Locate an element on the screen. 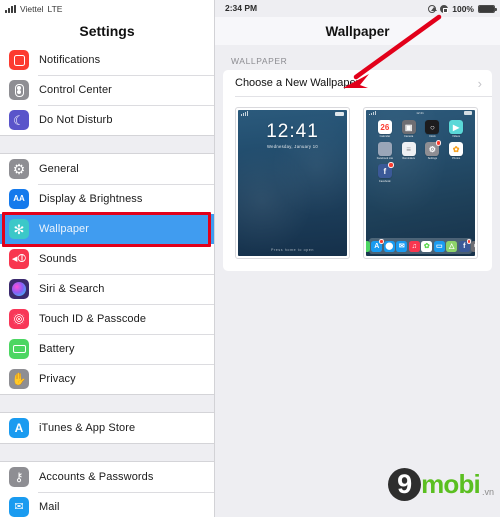 The image size is (500, 517). sidebar-item-label: iTunes & App Store is located at coordinates (87, 428).